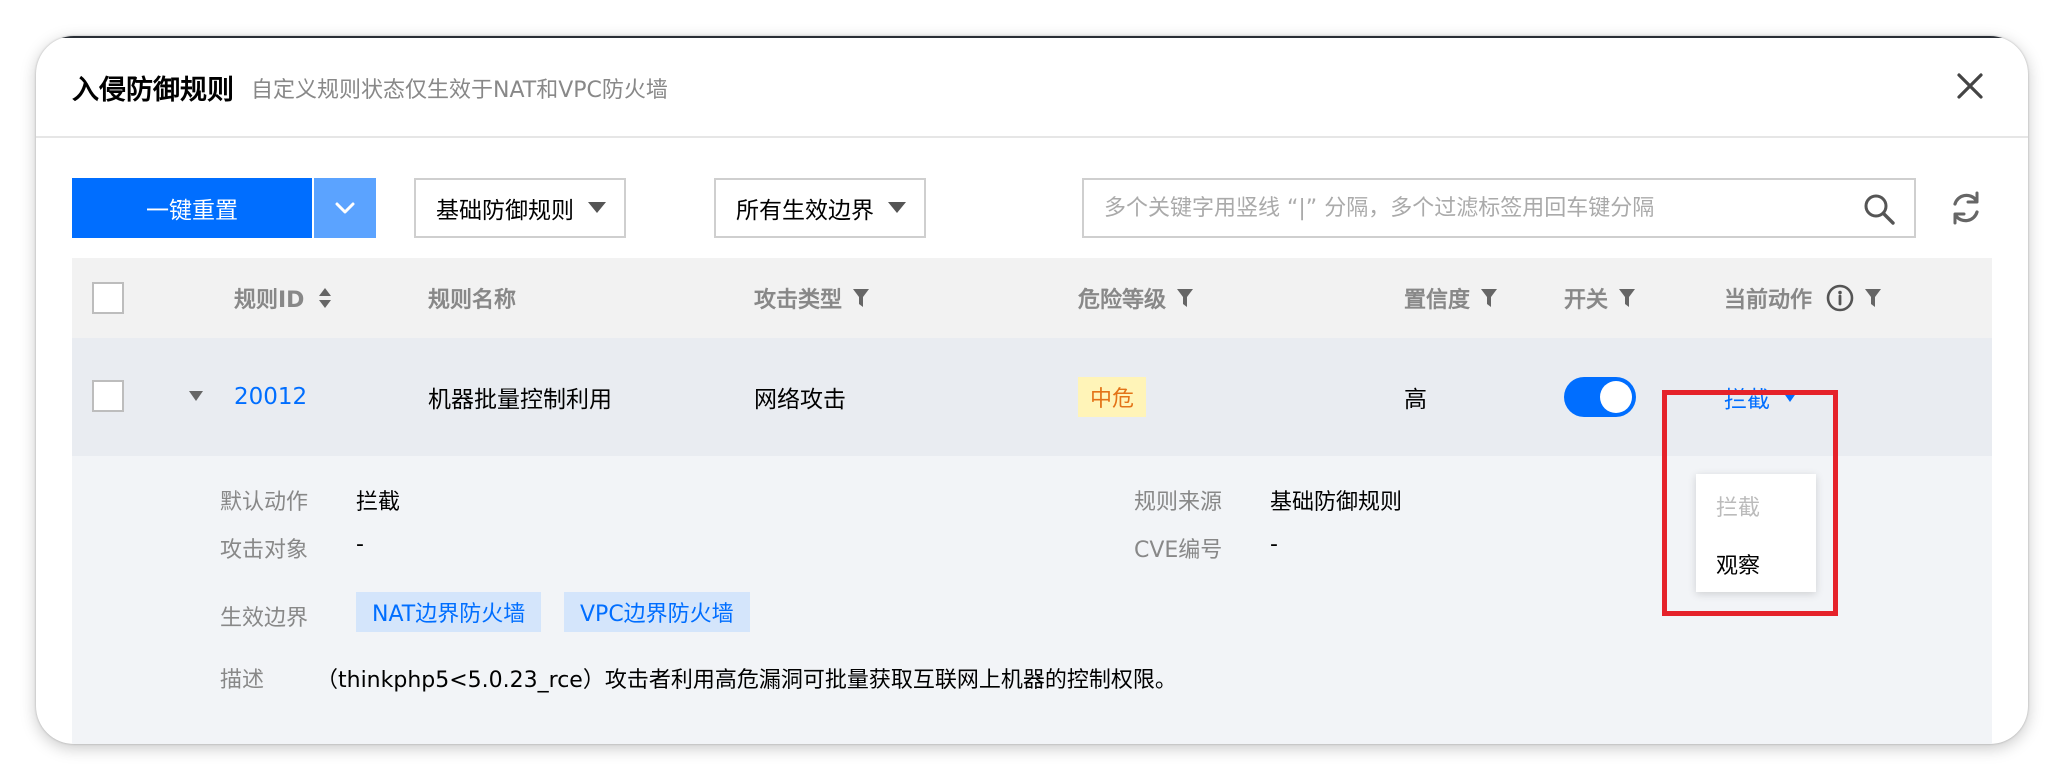 This screenshot has height=780, width=2064. What do you see at coordinates (798, 300) in the screenshot?
I see `column-header-label: 攻击类型` at bounding box center [798, 300].